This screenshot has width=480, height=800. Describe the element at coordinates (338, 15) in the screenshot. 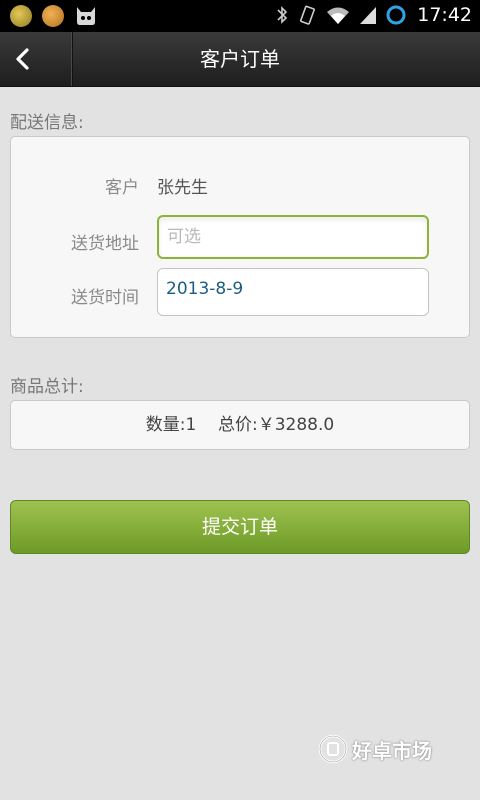

I see `wifi-icon` at that location.